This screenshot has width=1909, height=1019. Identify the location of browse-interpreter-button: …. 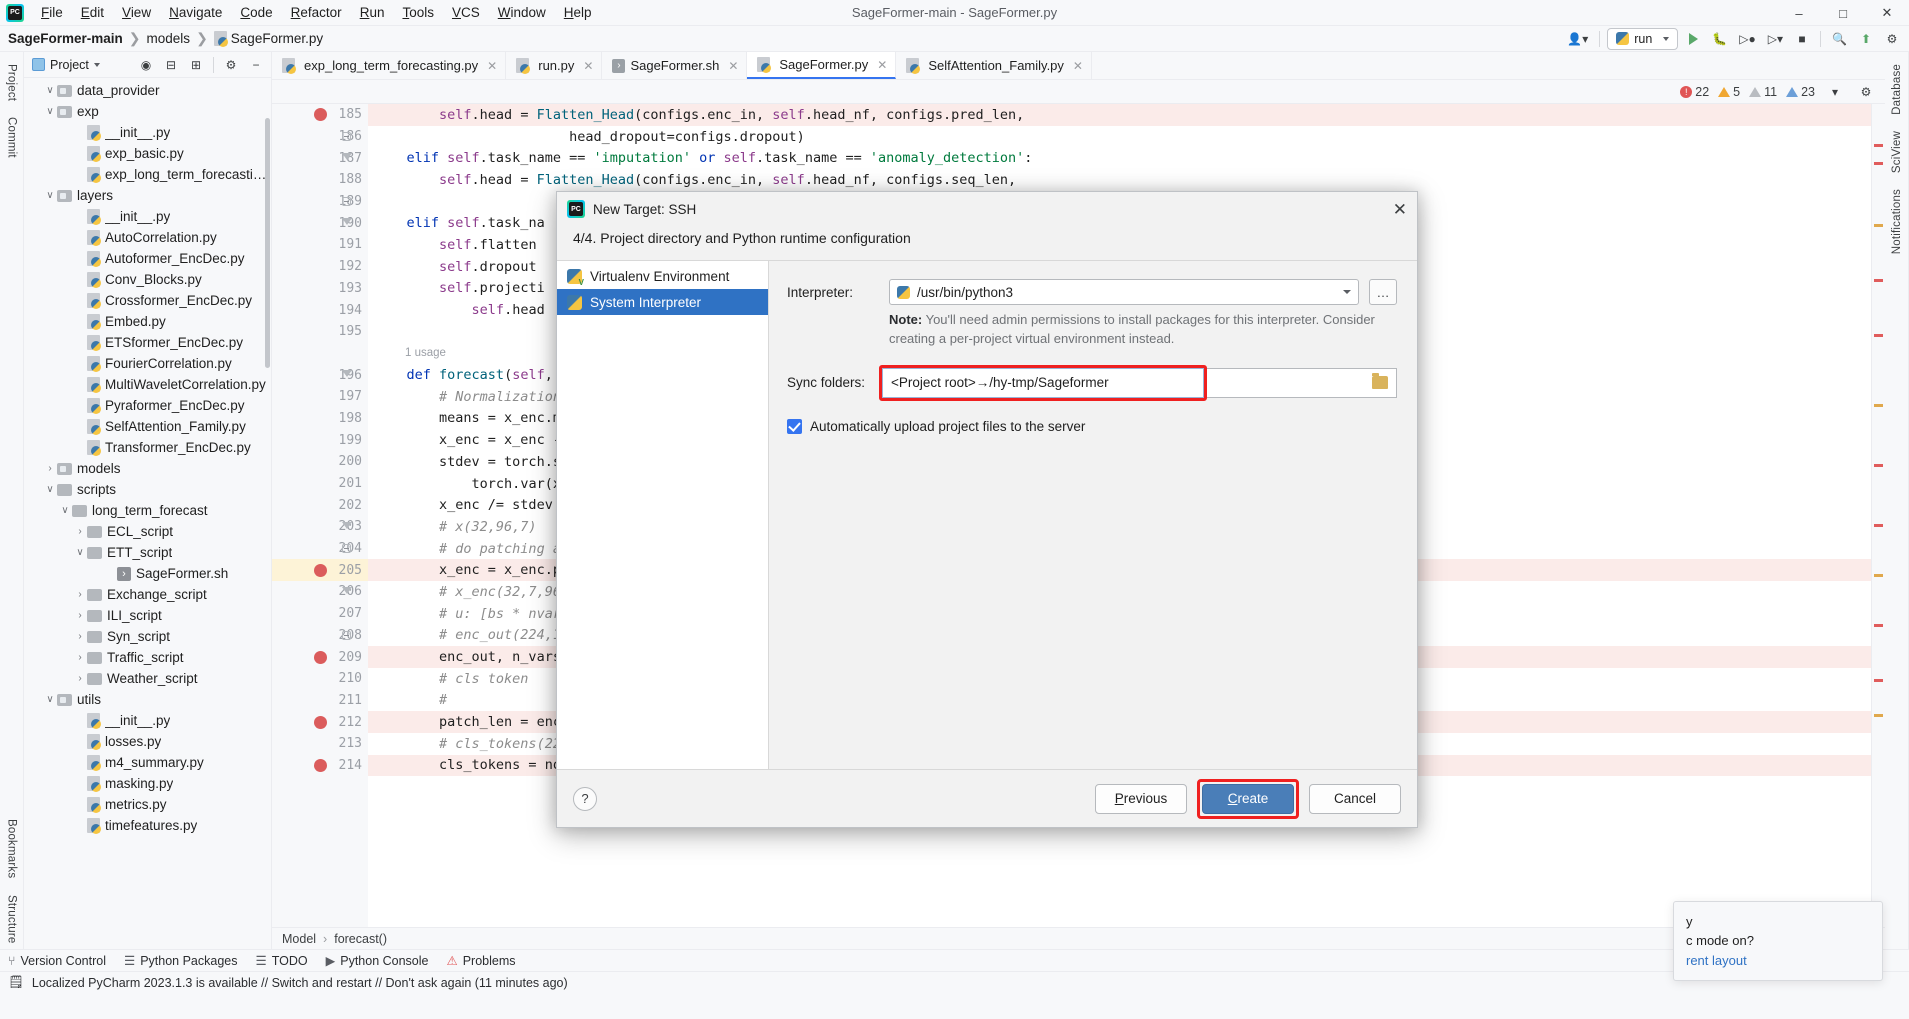
(1383, 292).